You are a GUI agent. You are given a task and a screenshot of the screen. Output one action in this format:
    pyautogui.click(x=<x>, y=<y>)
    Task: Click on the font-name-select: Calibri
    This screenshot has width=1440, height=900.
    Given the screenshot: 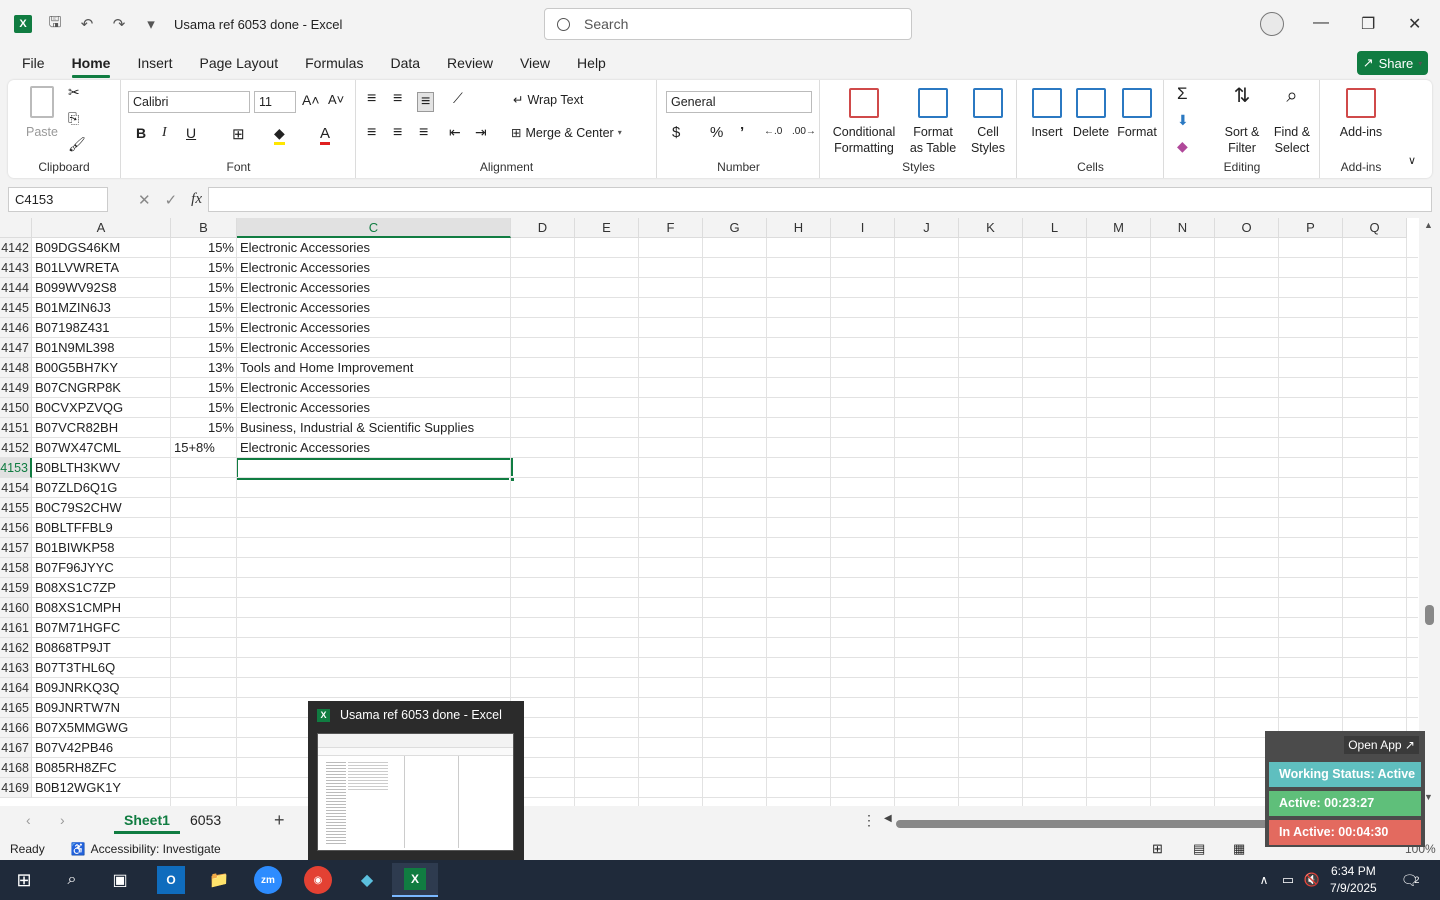 What is the action you would take?
    pyautogui.click(x=189, y=102)
    